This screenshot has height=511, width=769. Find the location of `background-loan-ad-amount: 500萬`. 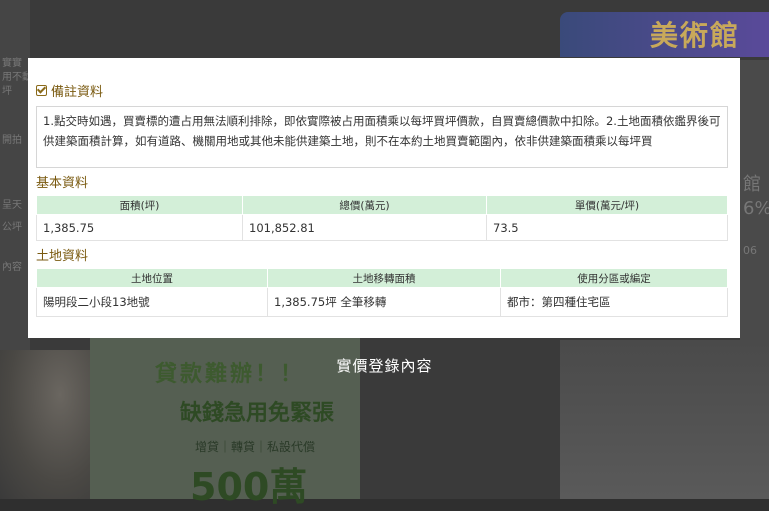

background-loan-ad-amount: 500萬 is located at coordinates (249, 487).